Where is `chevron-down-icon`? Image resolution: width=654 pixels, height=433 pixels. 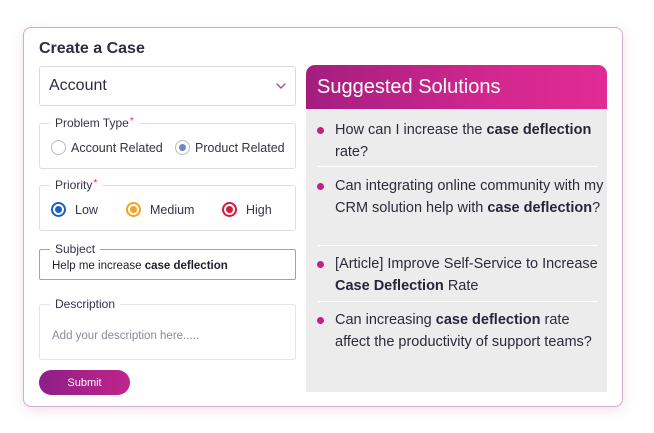
chevron-down-icon is located at coordinates (281, 86).